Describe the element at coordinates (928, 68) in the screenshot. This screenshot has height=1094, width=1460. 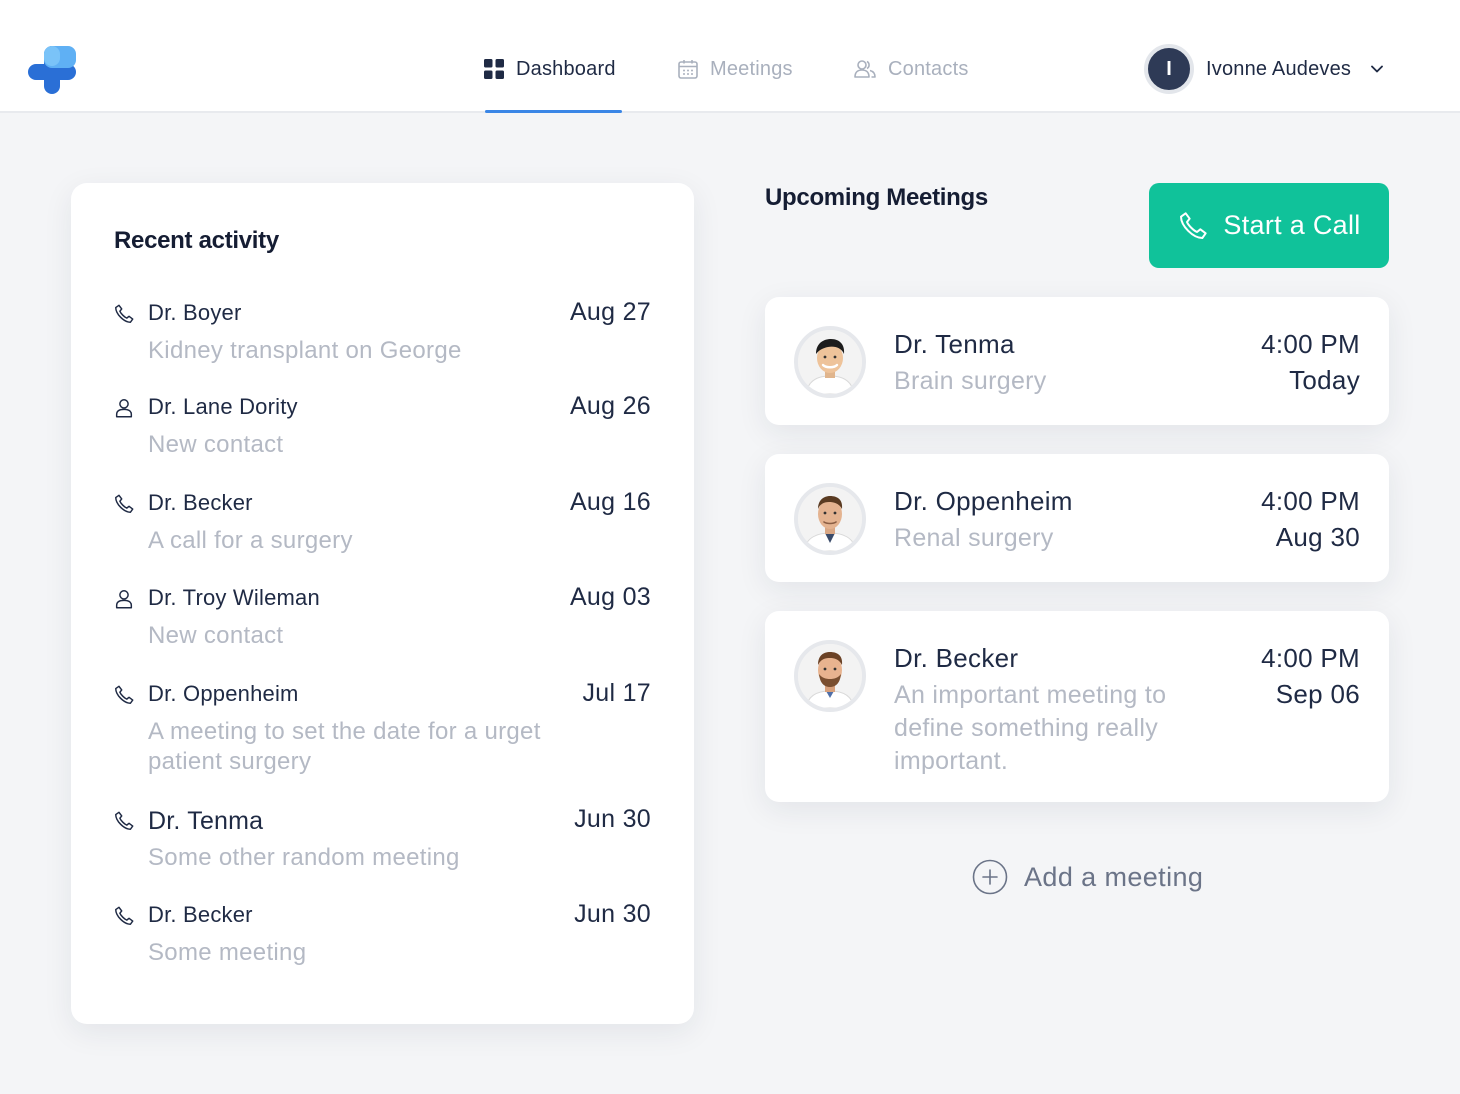
I see `tab-contacts-label: Contacts` at that location.